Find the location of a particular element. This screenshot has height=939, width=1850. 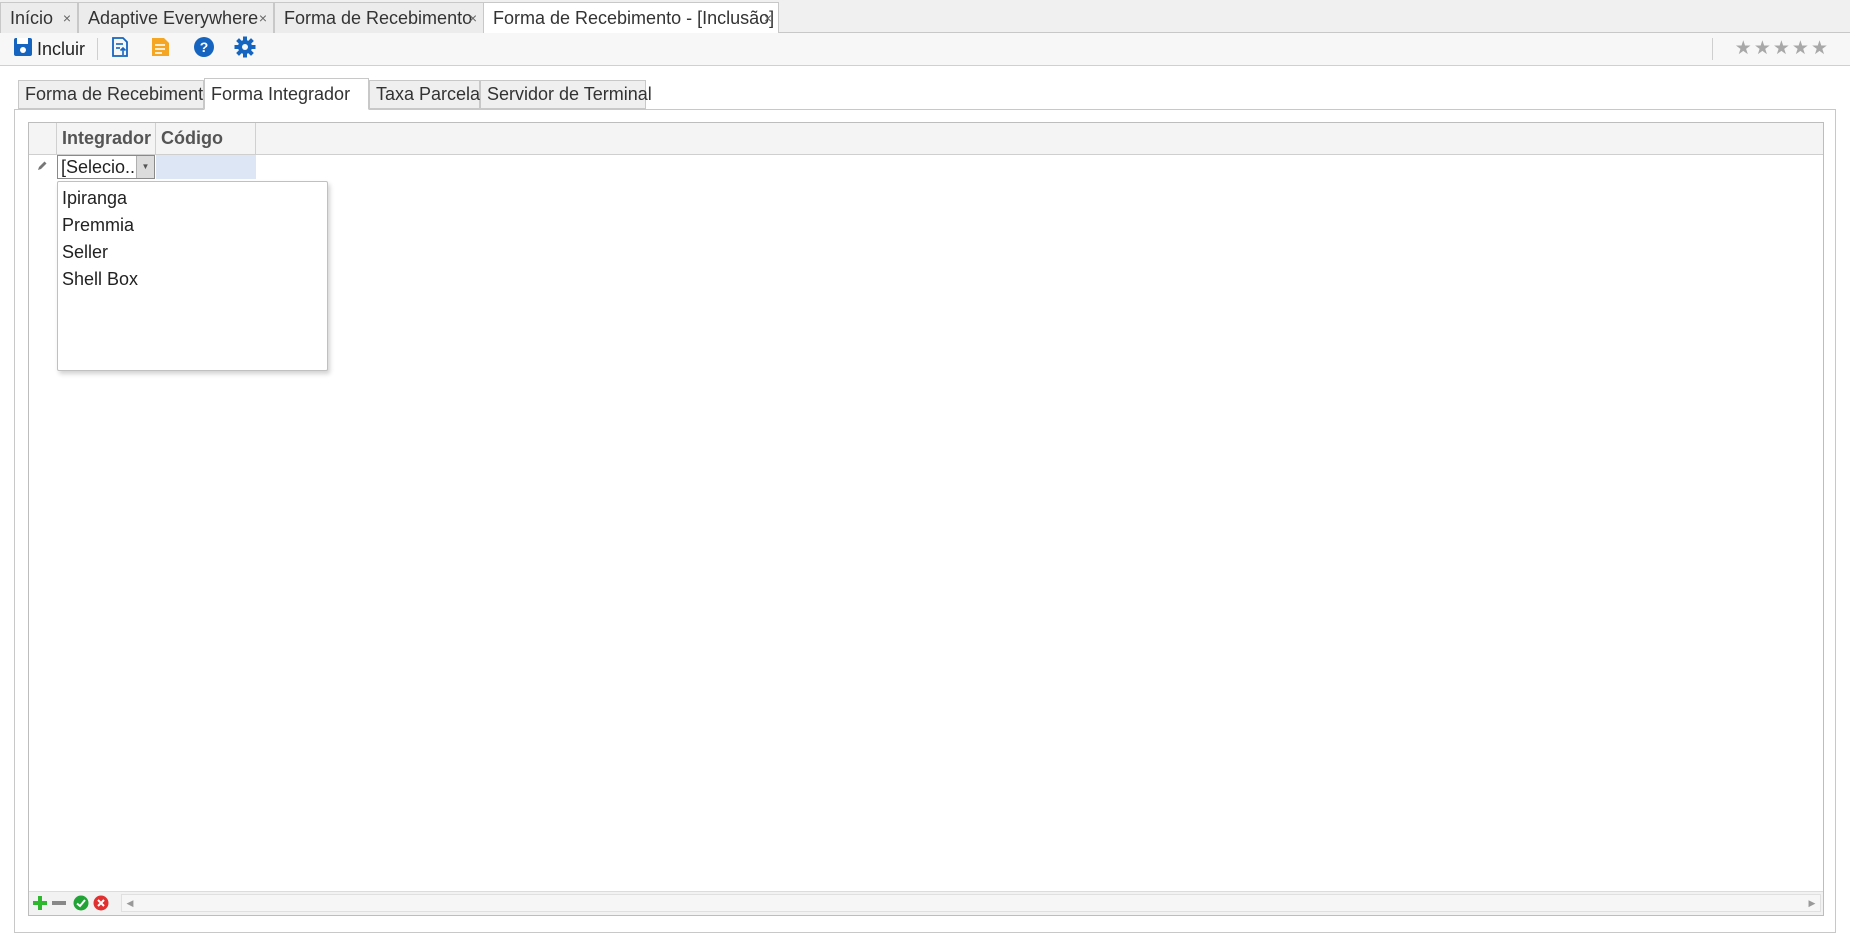

column-header-integrador: Integrador is located at coordinates (106, 138).